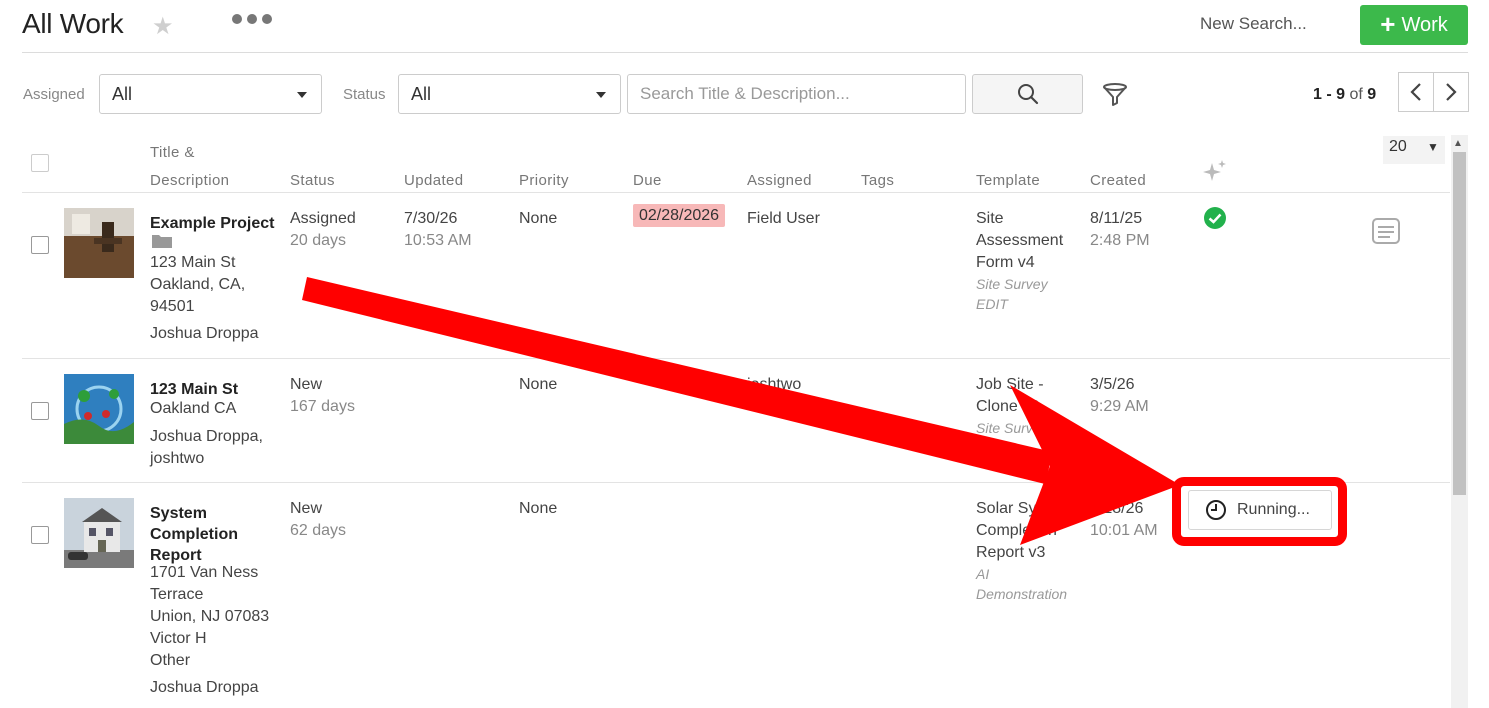 Image resolution: width=1489 pixels, height=708 pixels. Describe the element at coordinates (783, 218) in the screenshot. I see `row-assigned: Field User` at that location.